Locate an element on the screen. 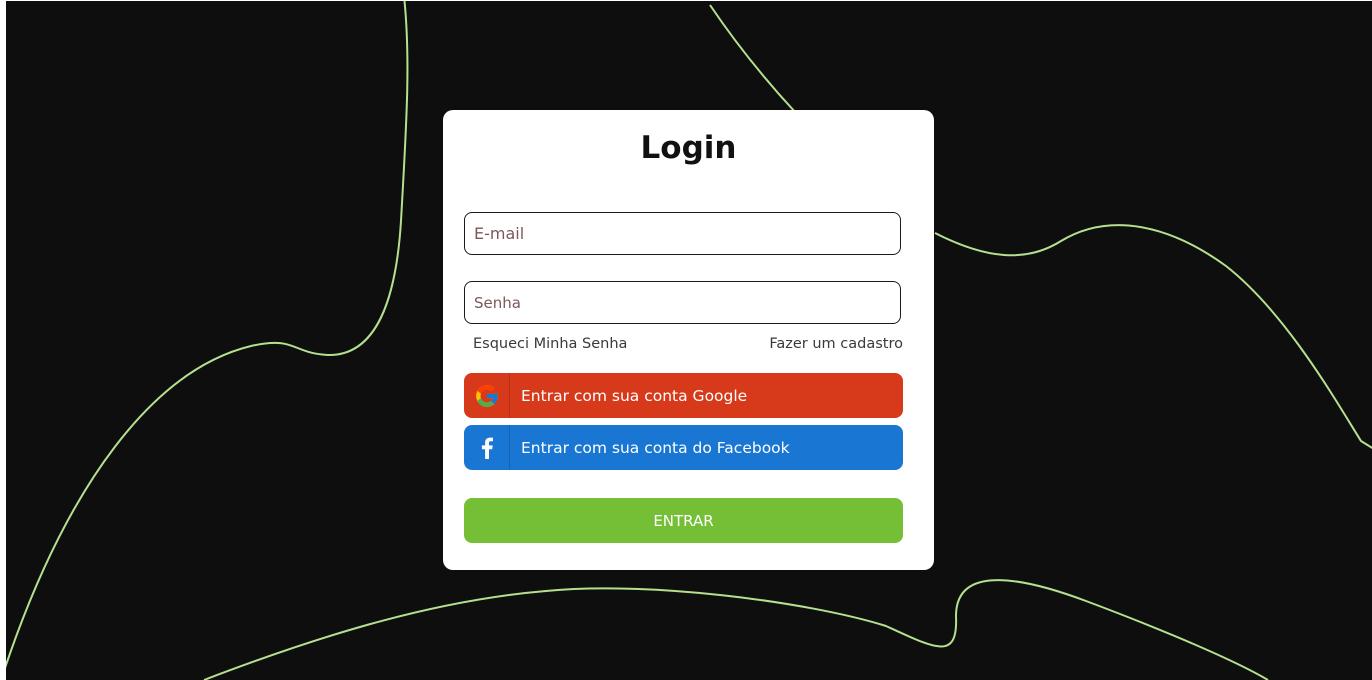 The height and width of the screenshot is (680, 1372). signup-link: Fazer um cadastro is located at coordinates (836, 344).